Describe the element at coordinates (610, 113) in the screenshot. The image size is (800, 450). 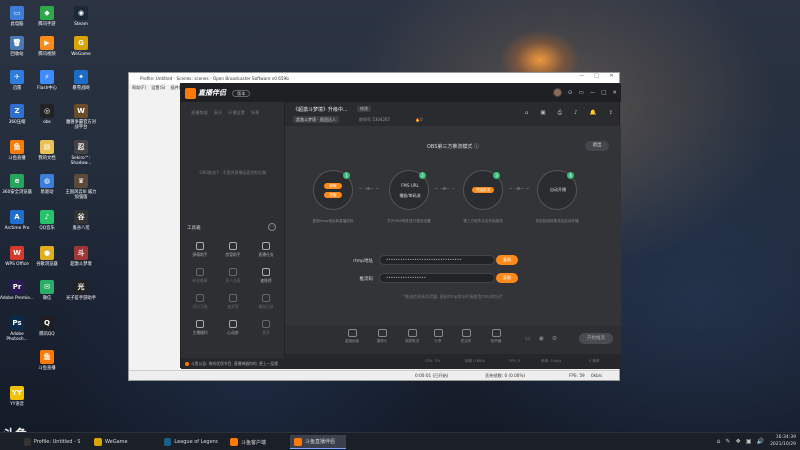
I see `share-icon: ⇪` at that location.